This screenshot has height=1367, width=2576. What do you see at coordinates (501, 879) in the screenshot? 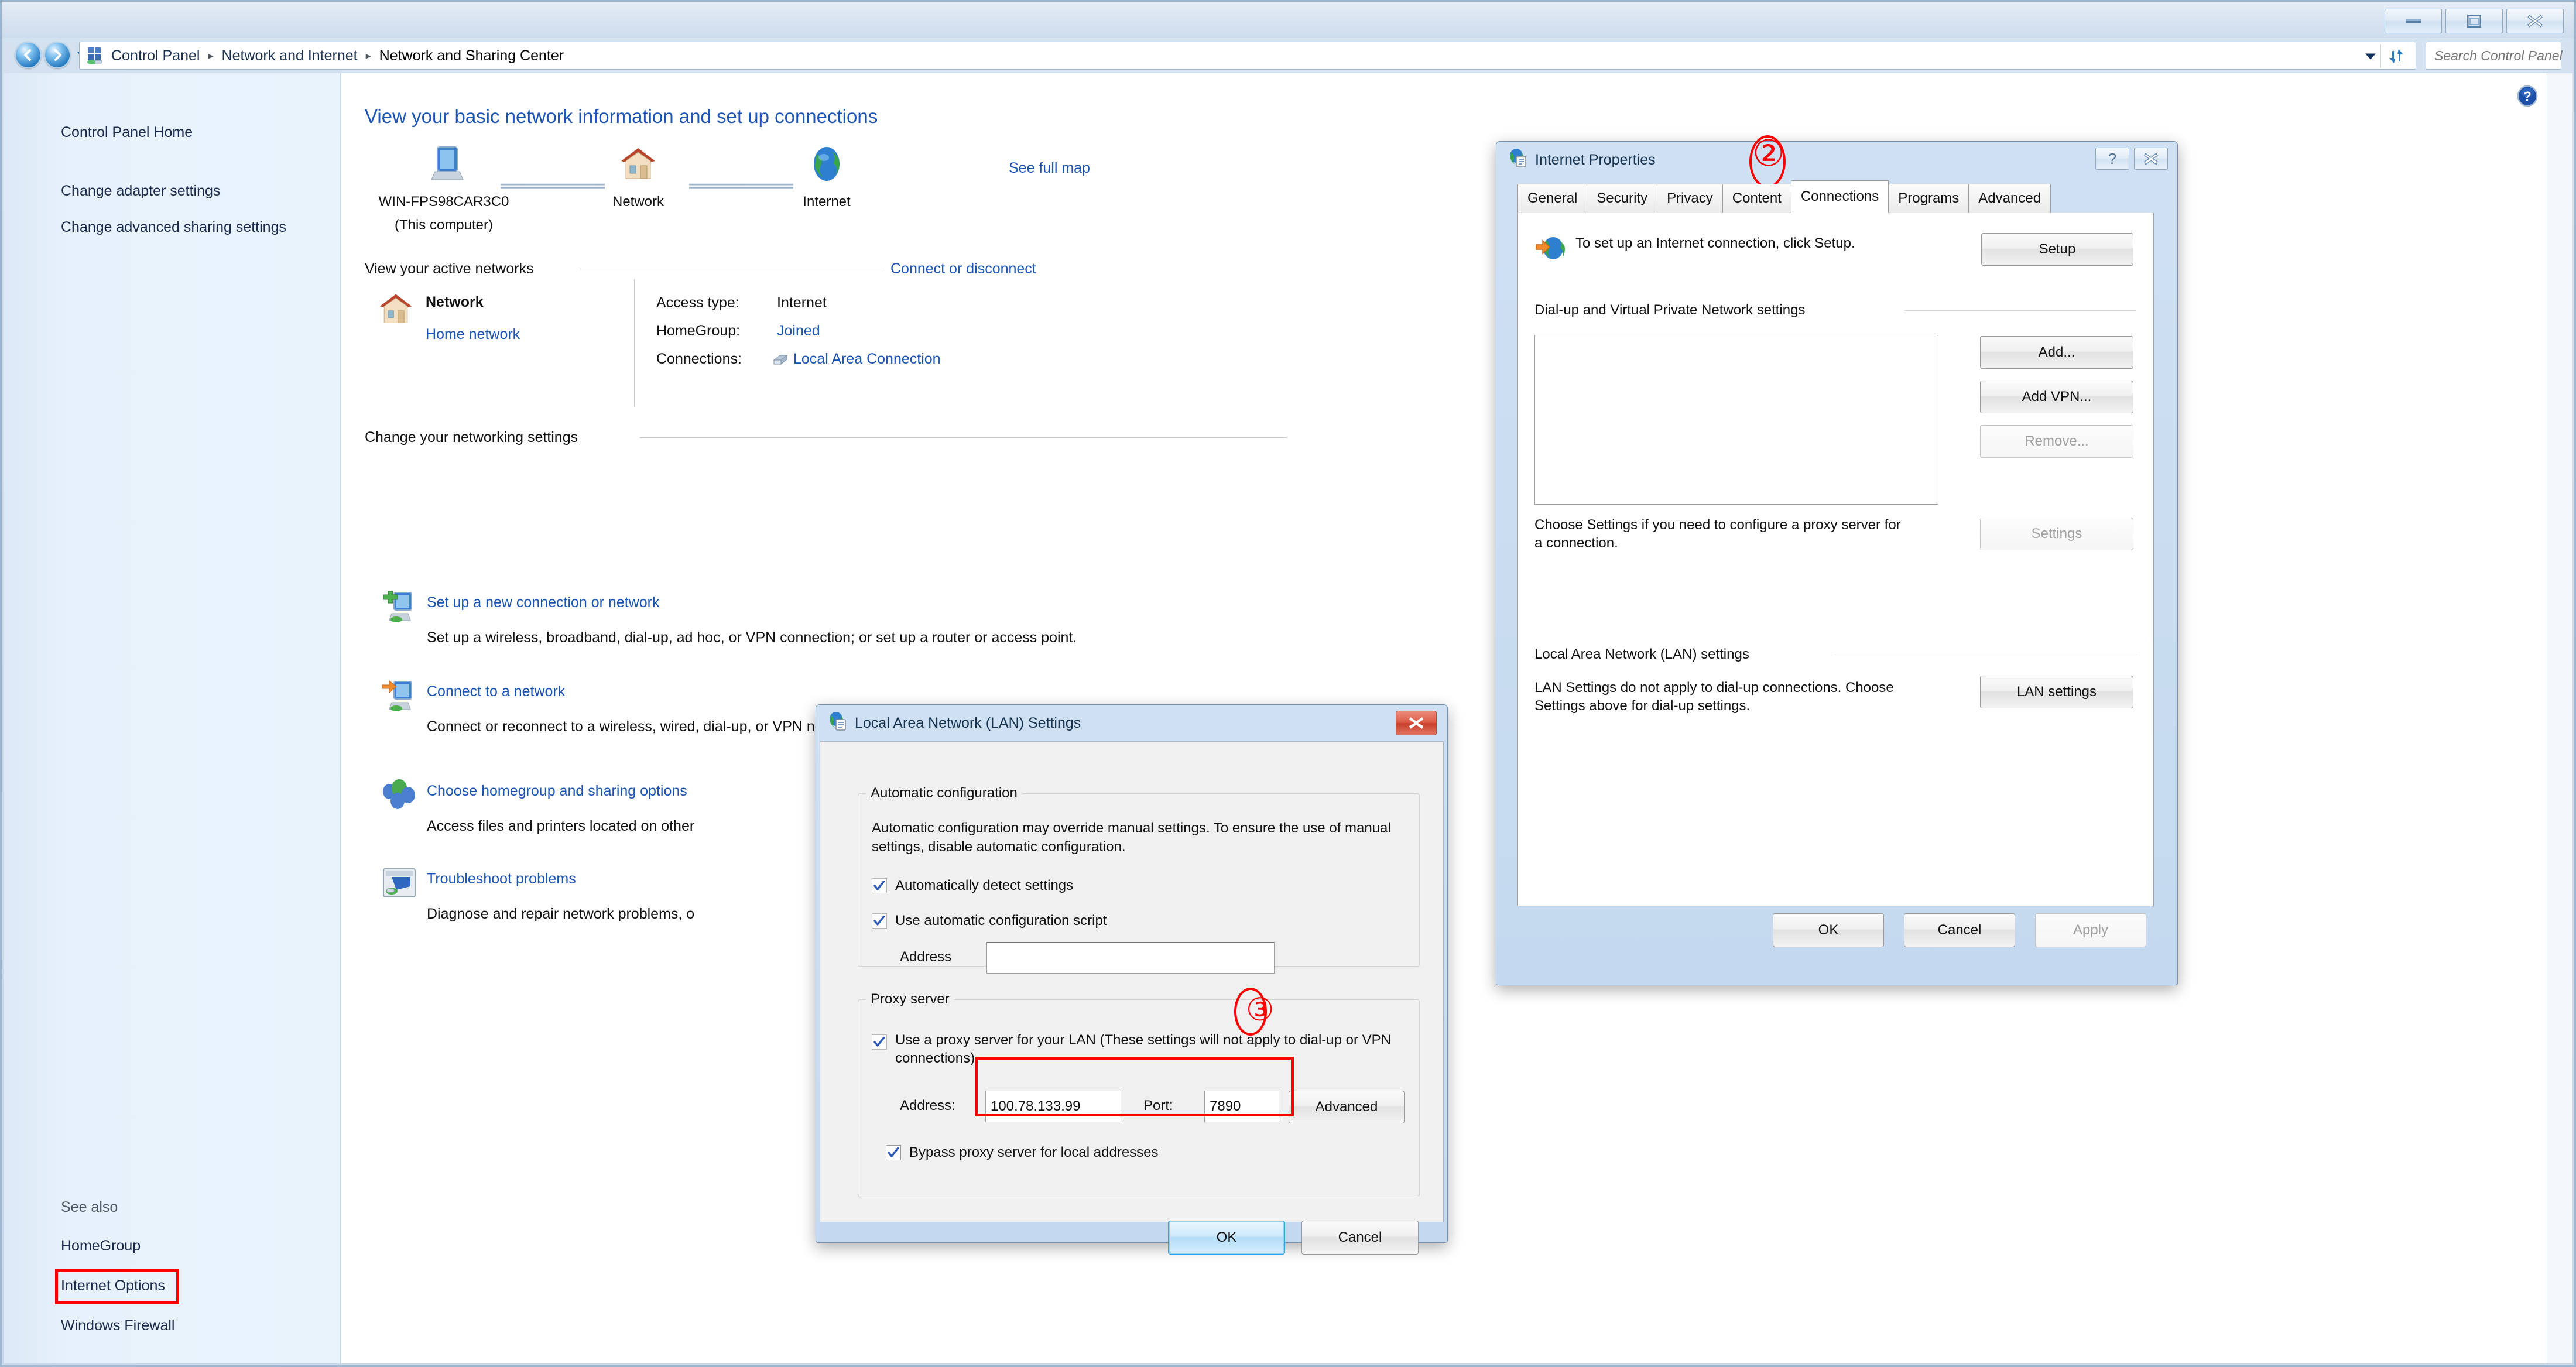
I see `link-troubleshoot-problems: Troubleshoot problems` at bounding box center [501, 879].